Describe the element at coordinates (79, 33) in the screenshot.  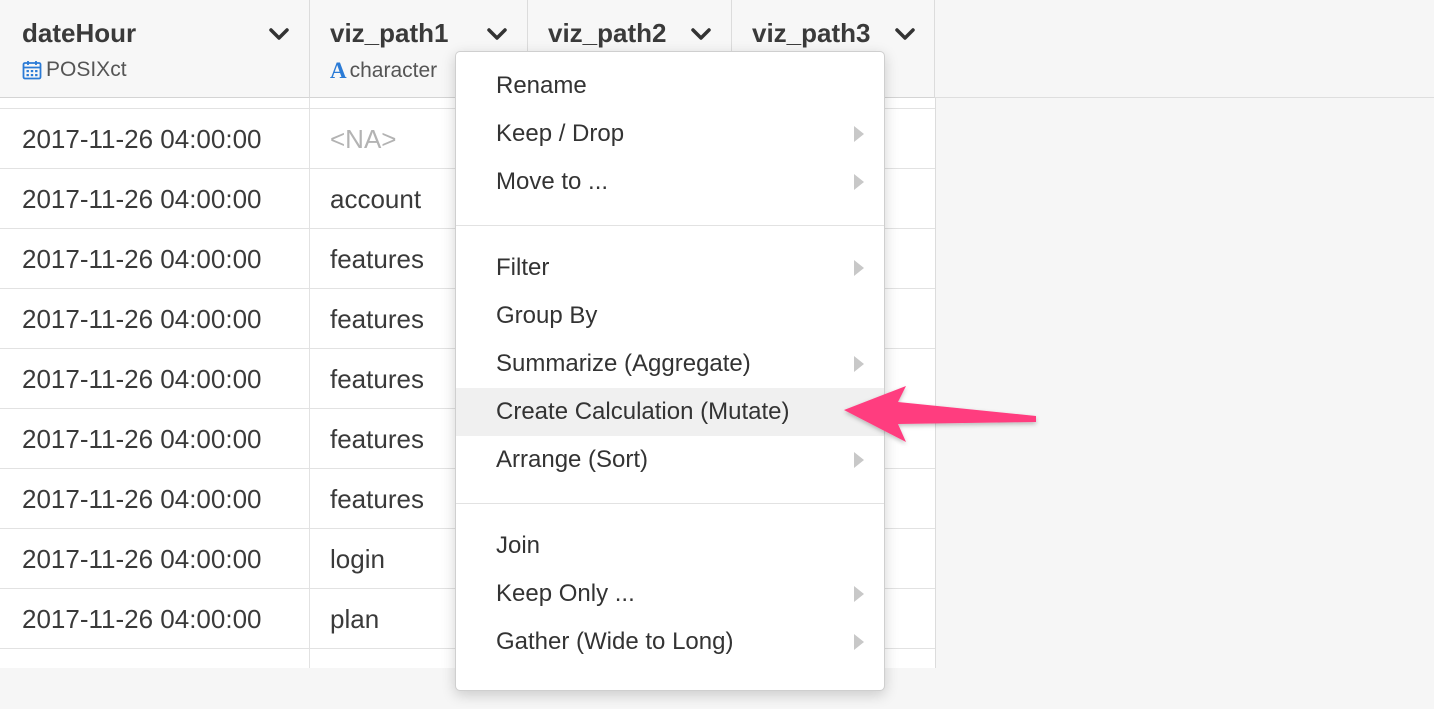
I see `column-name: dateHour` at that location.